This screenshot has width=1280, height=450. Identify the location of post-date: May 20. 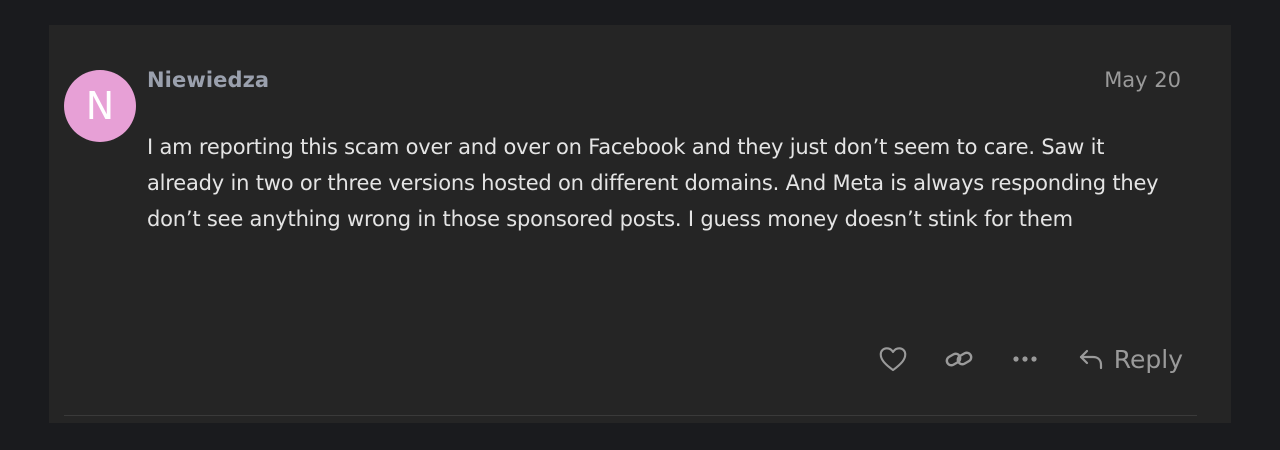
(1142, 80).